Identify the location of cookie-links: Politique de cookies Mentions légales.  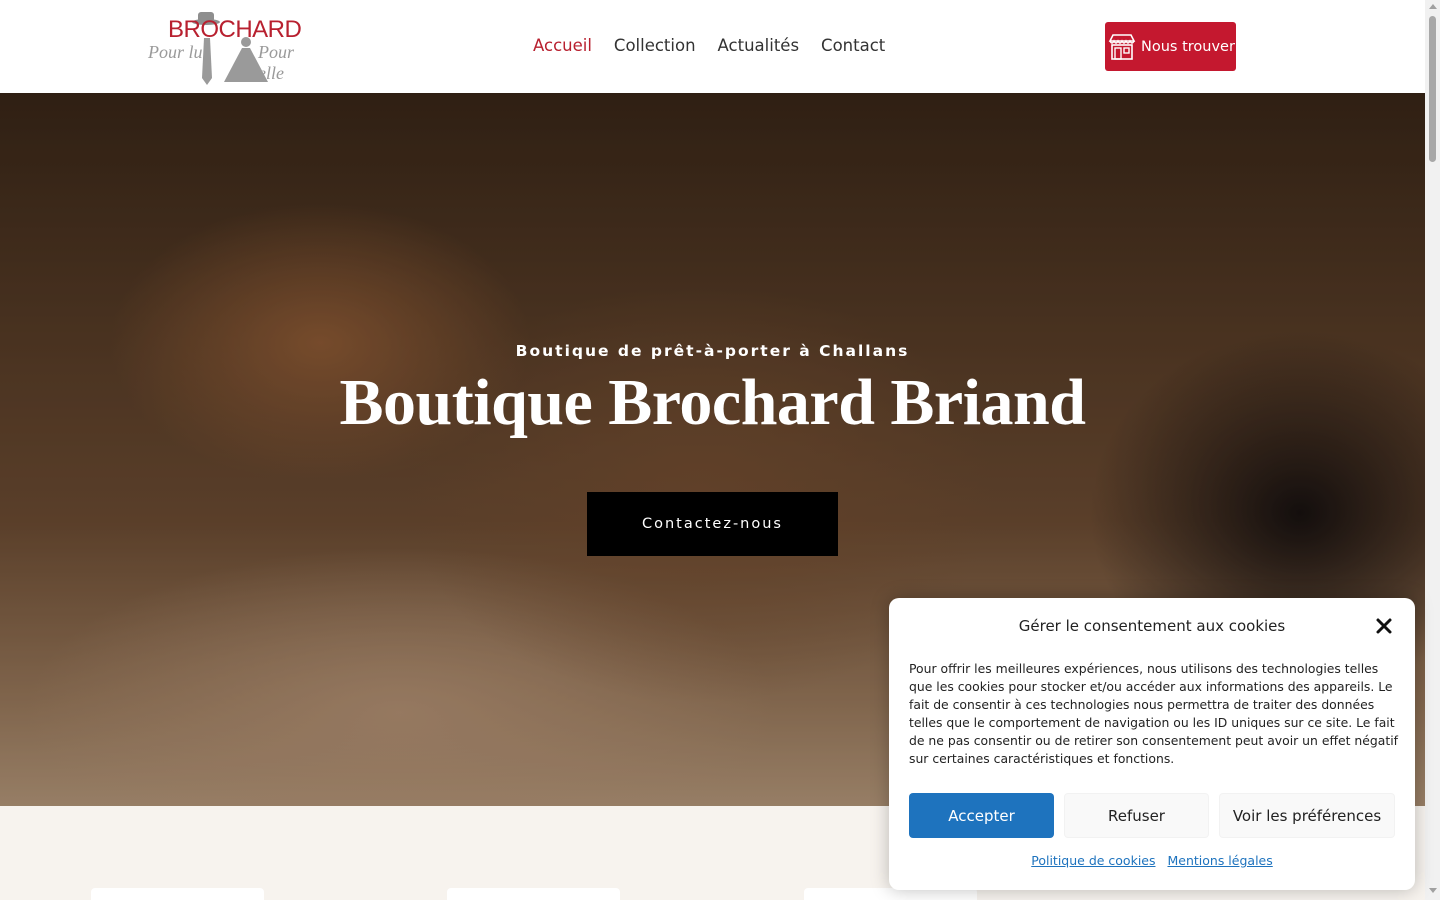
(1152, 860).